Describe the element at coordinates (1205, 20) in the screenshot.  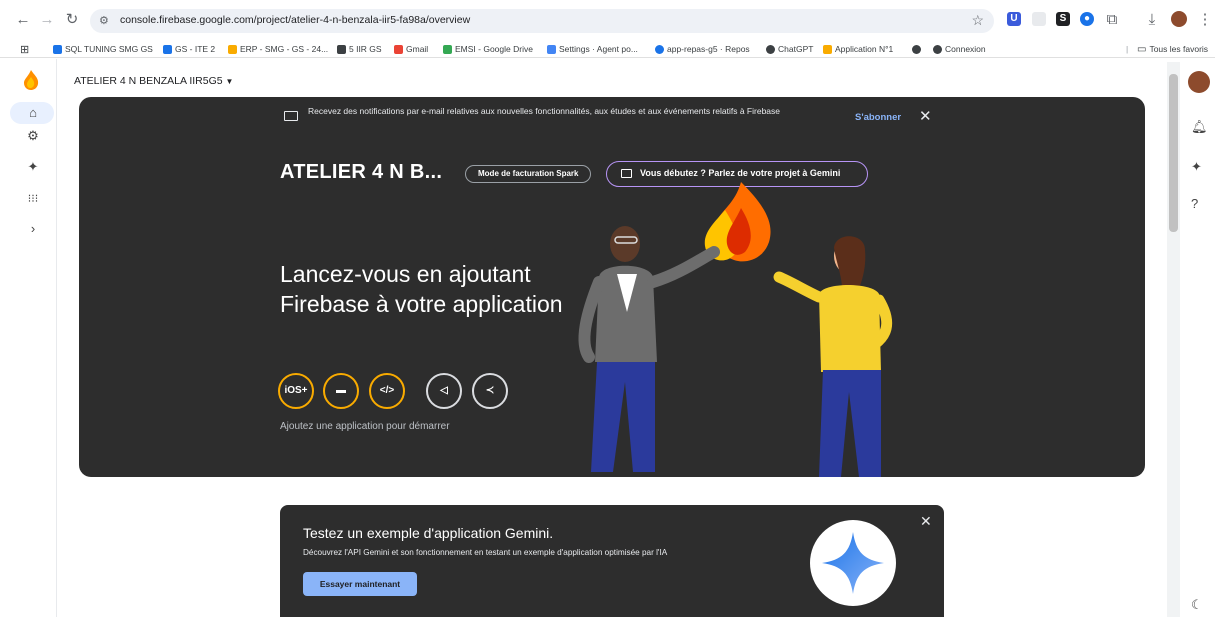
I see `menu-kebab-icon: ⋮` at that location.